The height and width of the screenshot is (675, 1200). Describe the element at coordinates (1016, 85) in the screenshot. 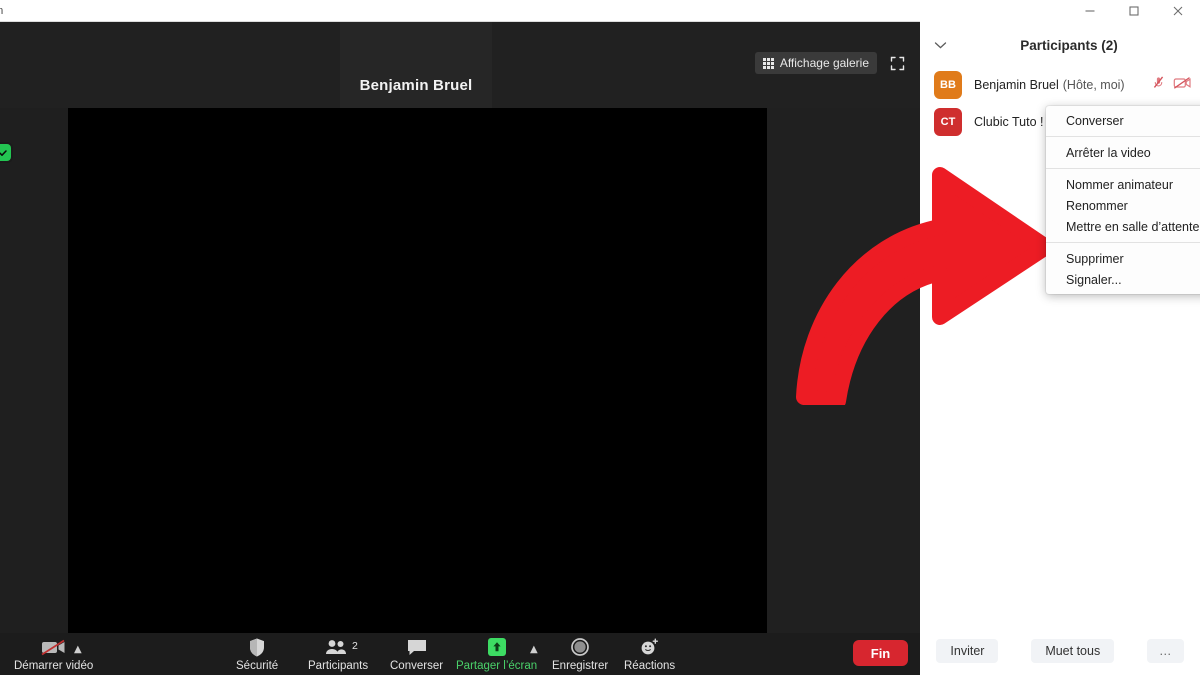

I see `participant-name: Benjamin Bruel` at that location.